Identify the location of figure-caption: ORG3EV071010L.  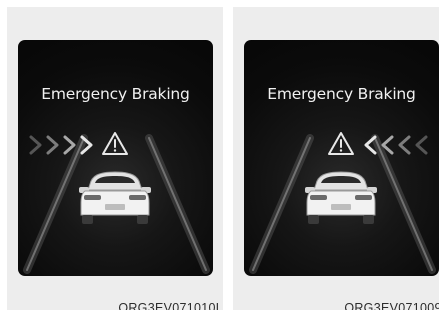
(170, 305).